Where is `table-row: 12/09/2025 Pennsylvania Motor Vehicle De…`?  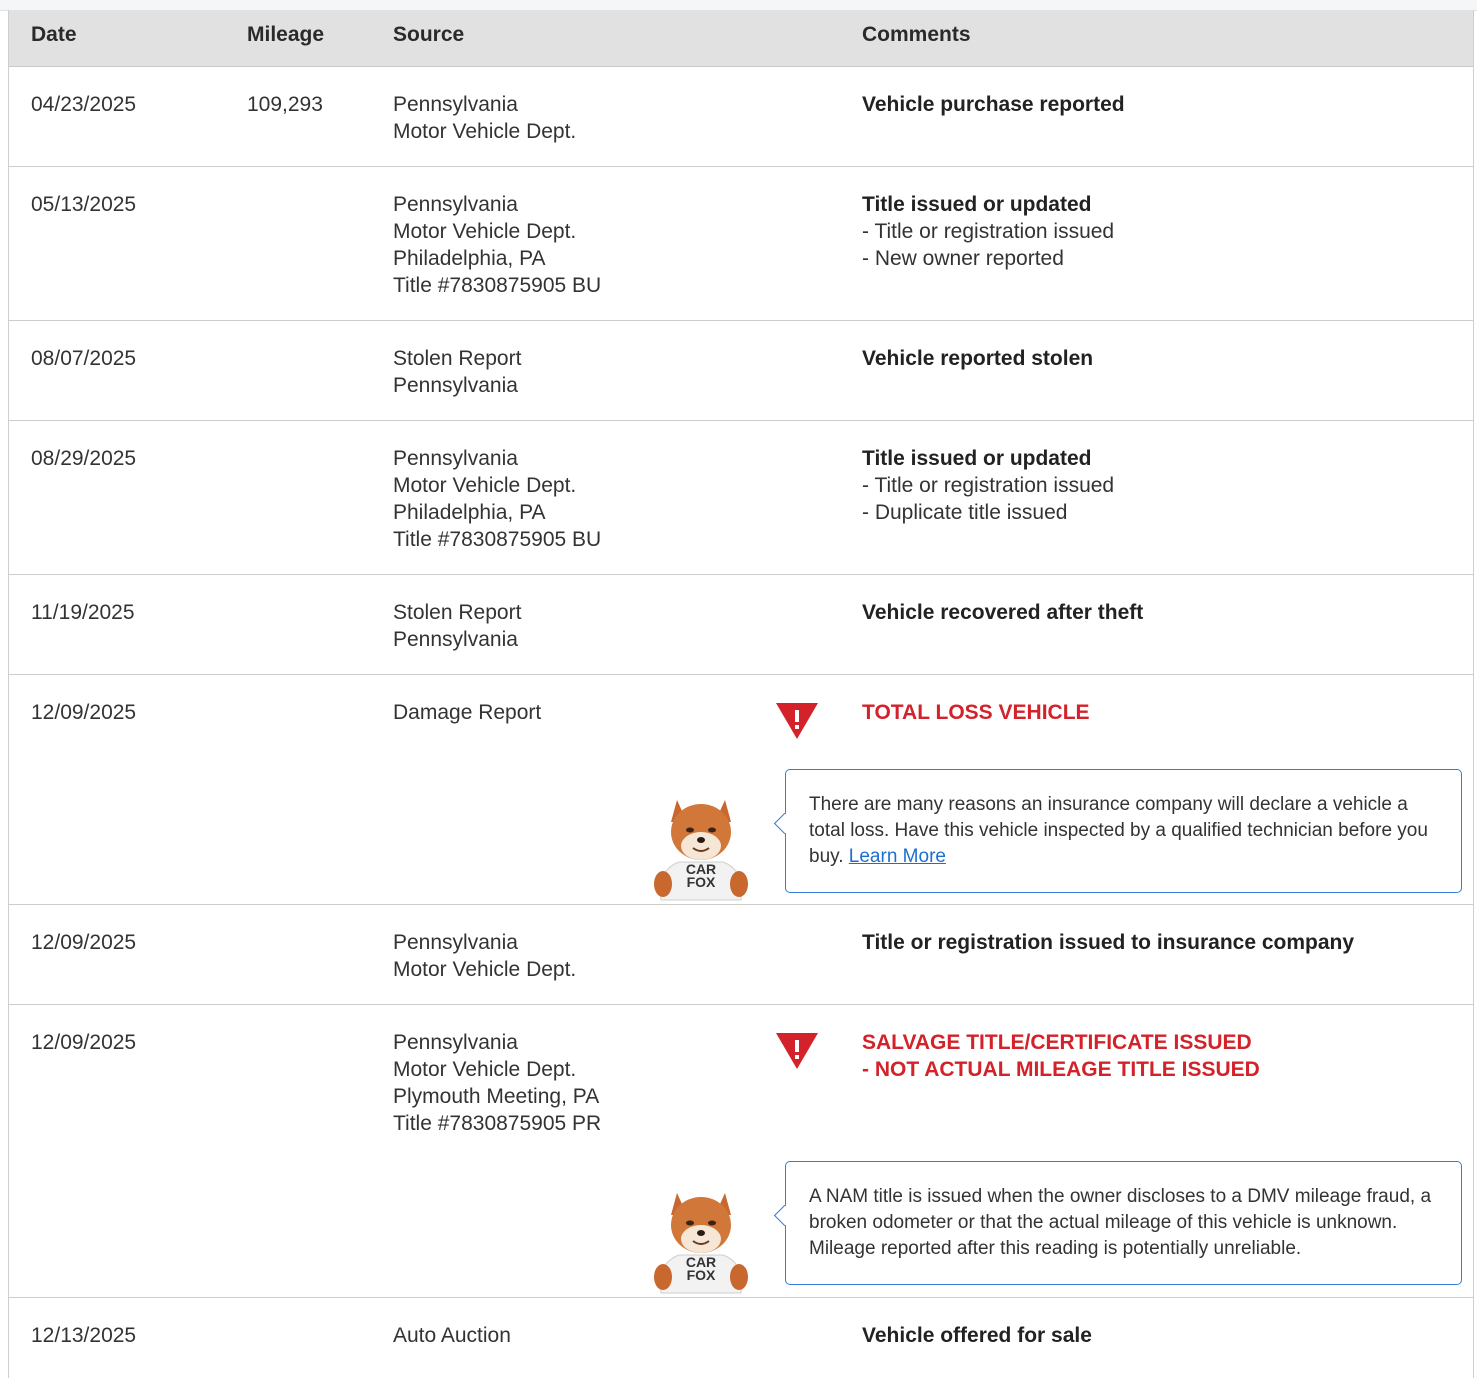 table-row: 12/09/2025 Pennsylvania Motor Vehicle De… is located at coordinates (741, 955).